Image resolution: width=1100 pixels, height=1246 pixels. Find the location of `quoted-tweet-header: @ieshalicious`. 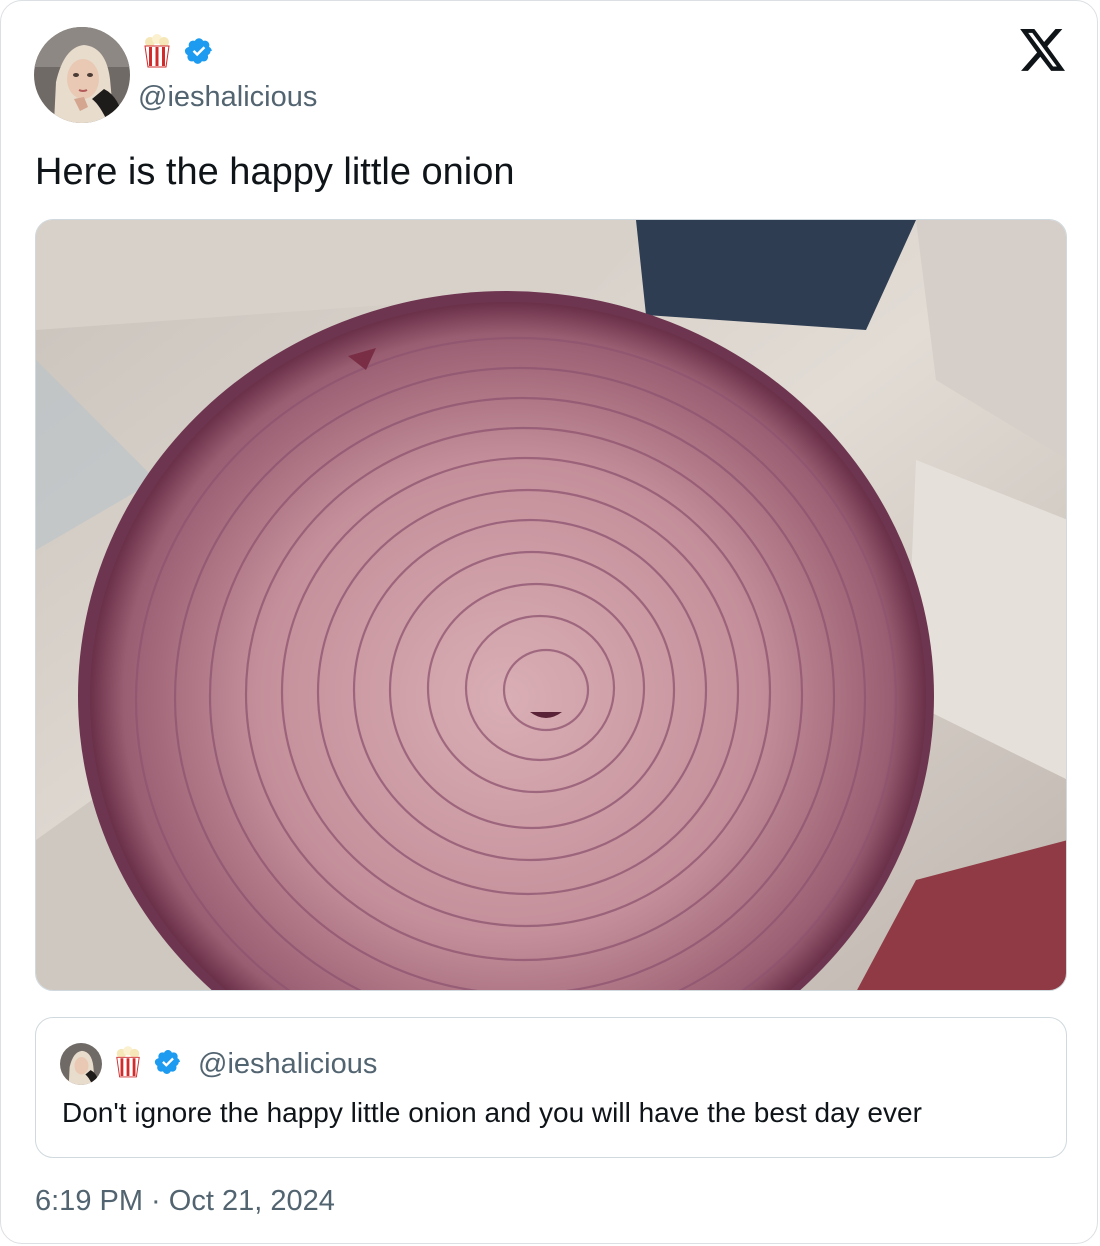

quoted-tweet-header: @ieshalicious is located at coordinates (218, 1064).